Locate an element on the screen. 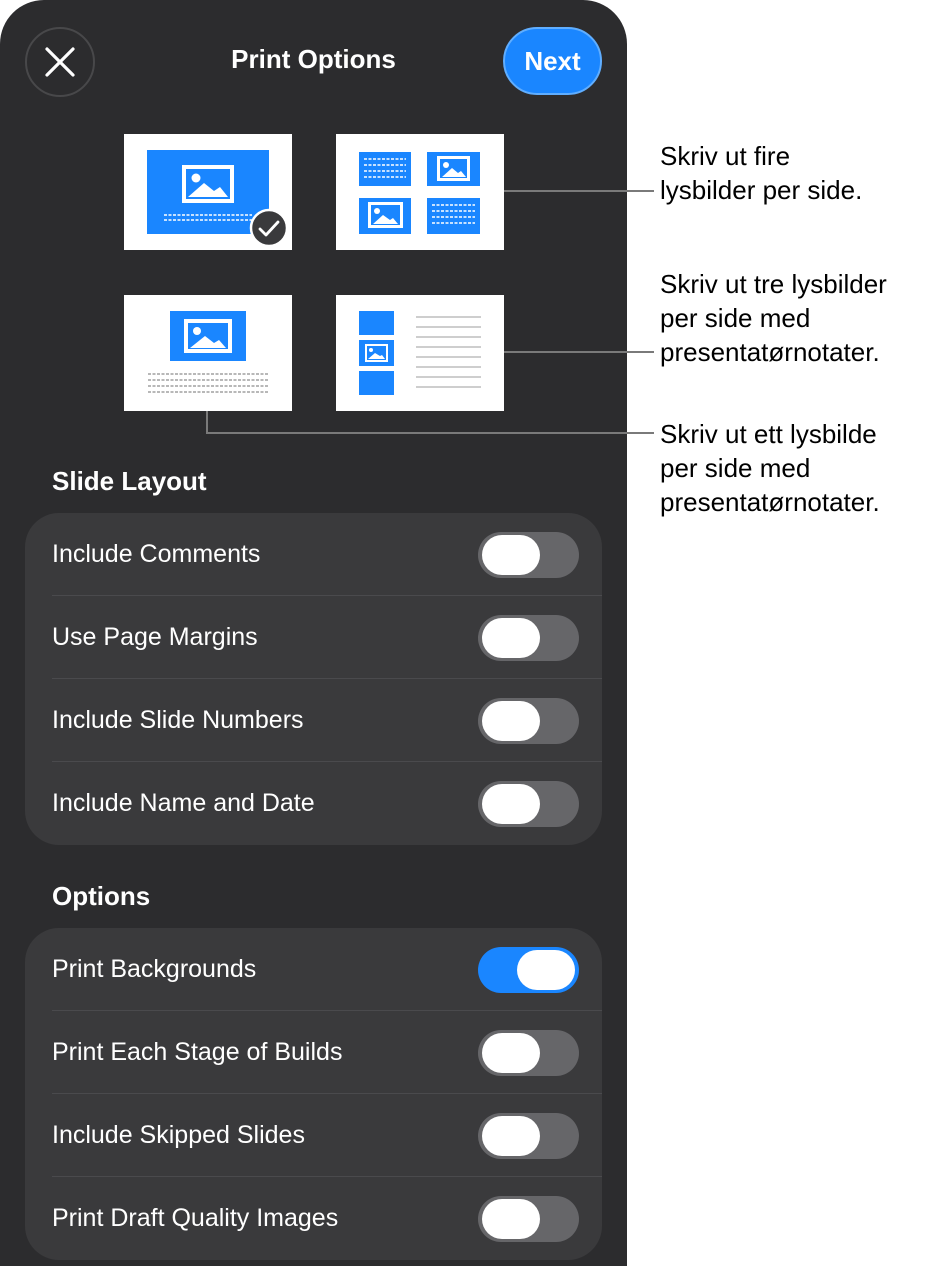 This screenshot has width=928, height=1266. include-comments-label: Include Comments is located at coordinates (156, 554).